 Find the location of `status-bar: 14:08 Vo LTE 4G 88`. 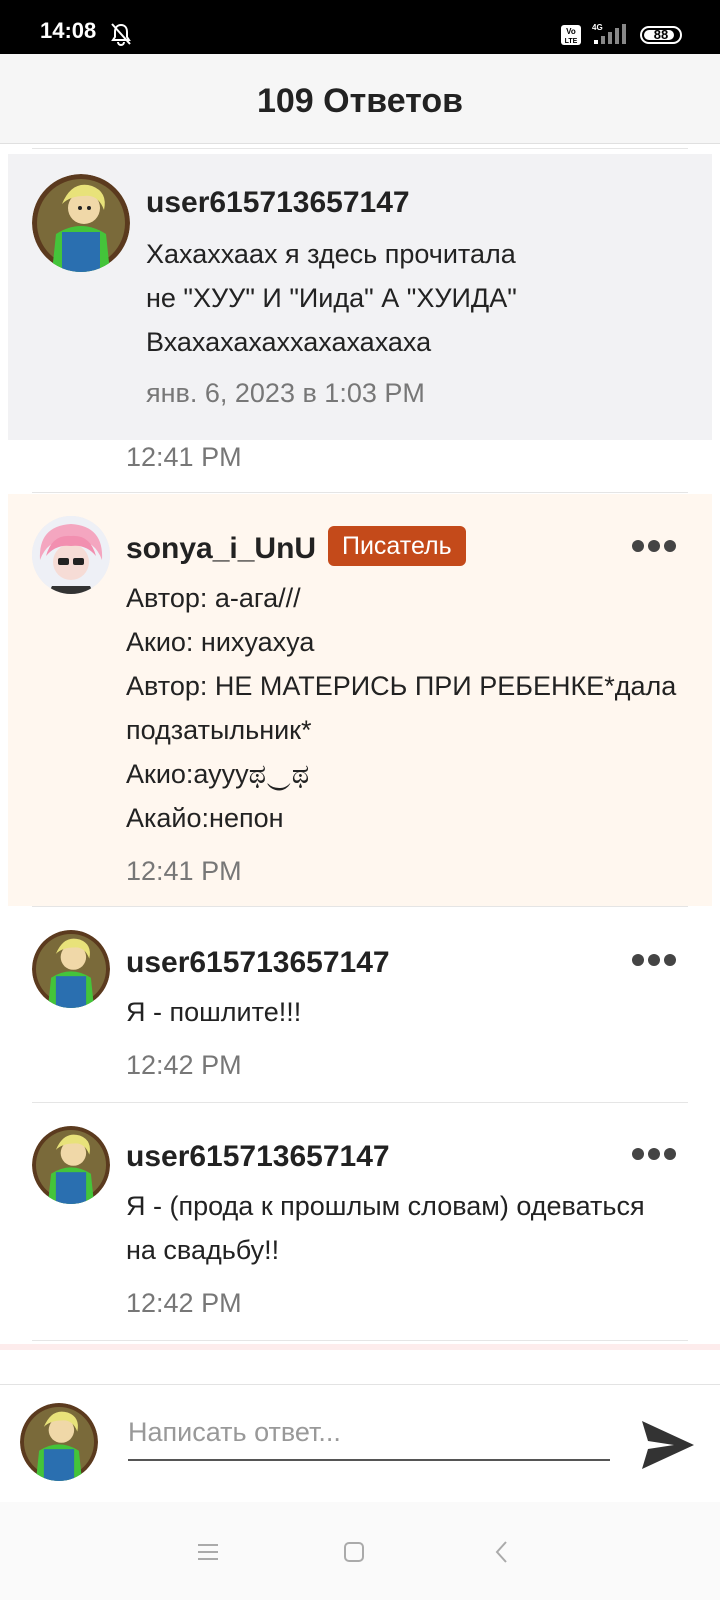

status-bar: 14:08 Vo LTE 4G 88 is located at coordinates (360, 27).